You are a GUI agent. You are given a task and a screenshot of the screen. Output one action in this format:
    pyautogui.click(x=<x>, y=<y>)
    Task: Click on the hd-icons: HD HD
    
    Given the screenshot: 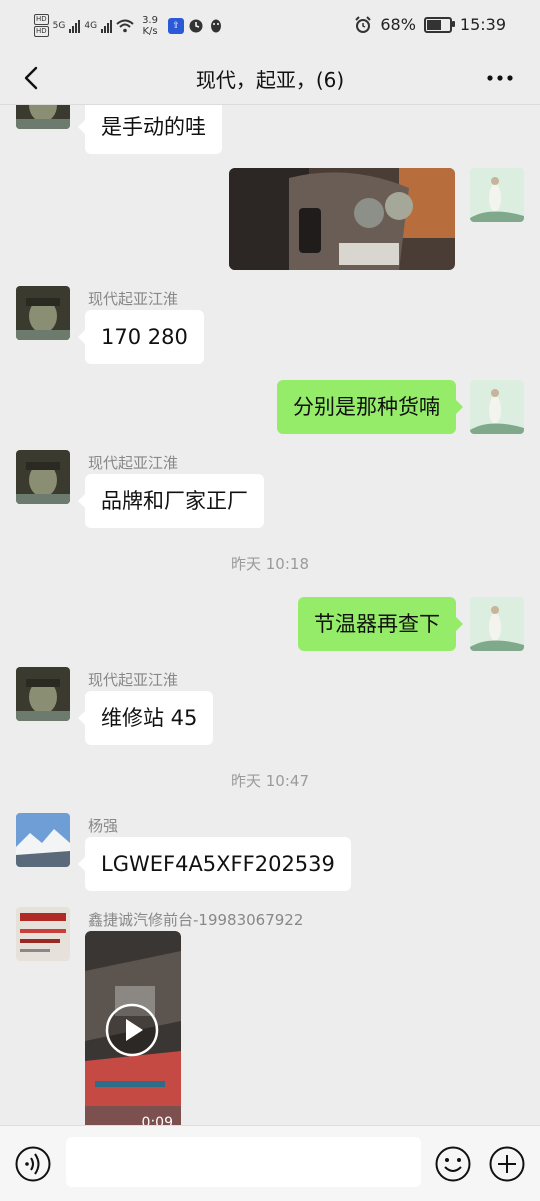 What is the action you would take?
    pyautogui.click(x=41, y=25)
    